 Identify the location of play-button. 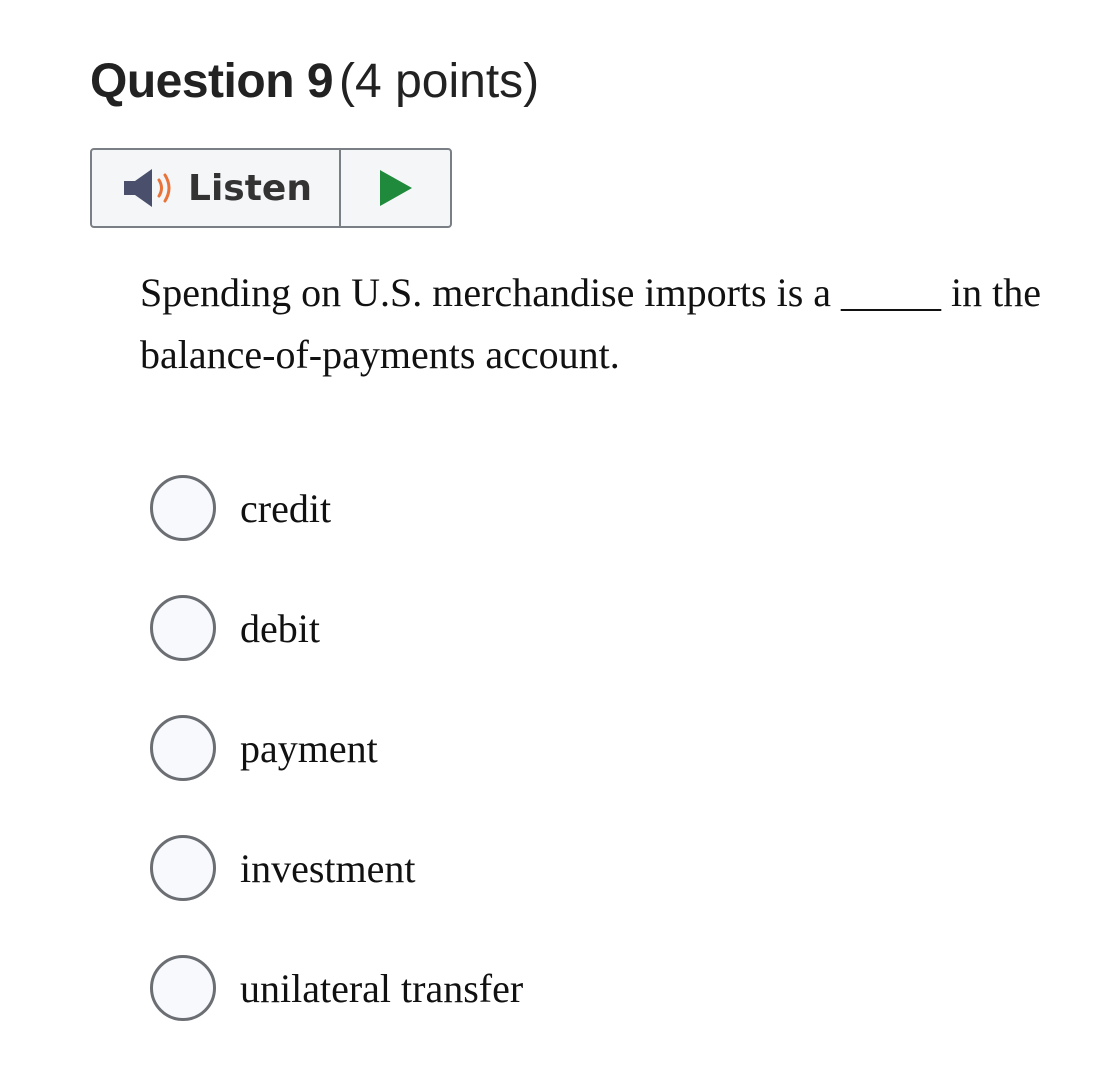
(395, 188).